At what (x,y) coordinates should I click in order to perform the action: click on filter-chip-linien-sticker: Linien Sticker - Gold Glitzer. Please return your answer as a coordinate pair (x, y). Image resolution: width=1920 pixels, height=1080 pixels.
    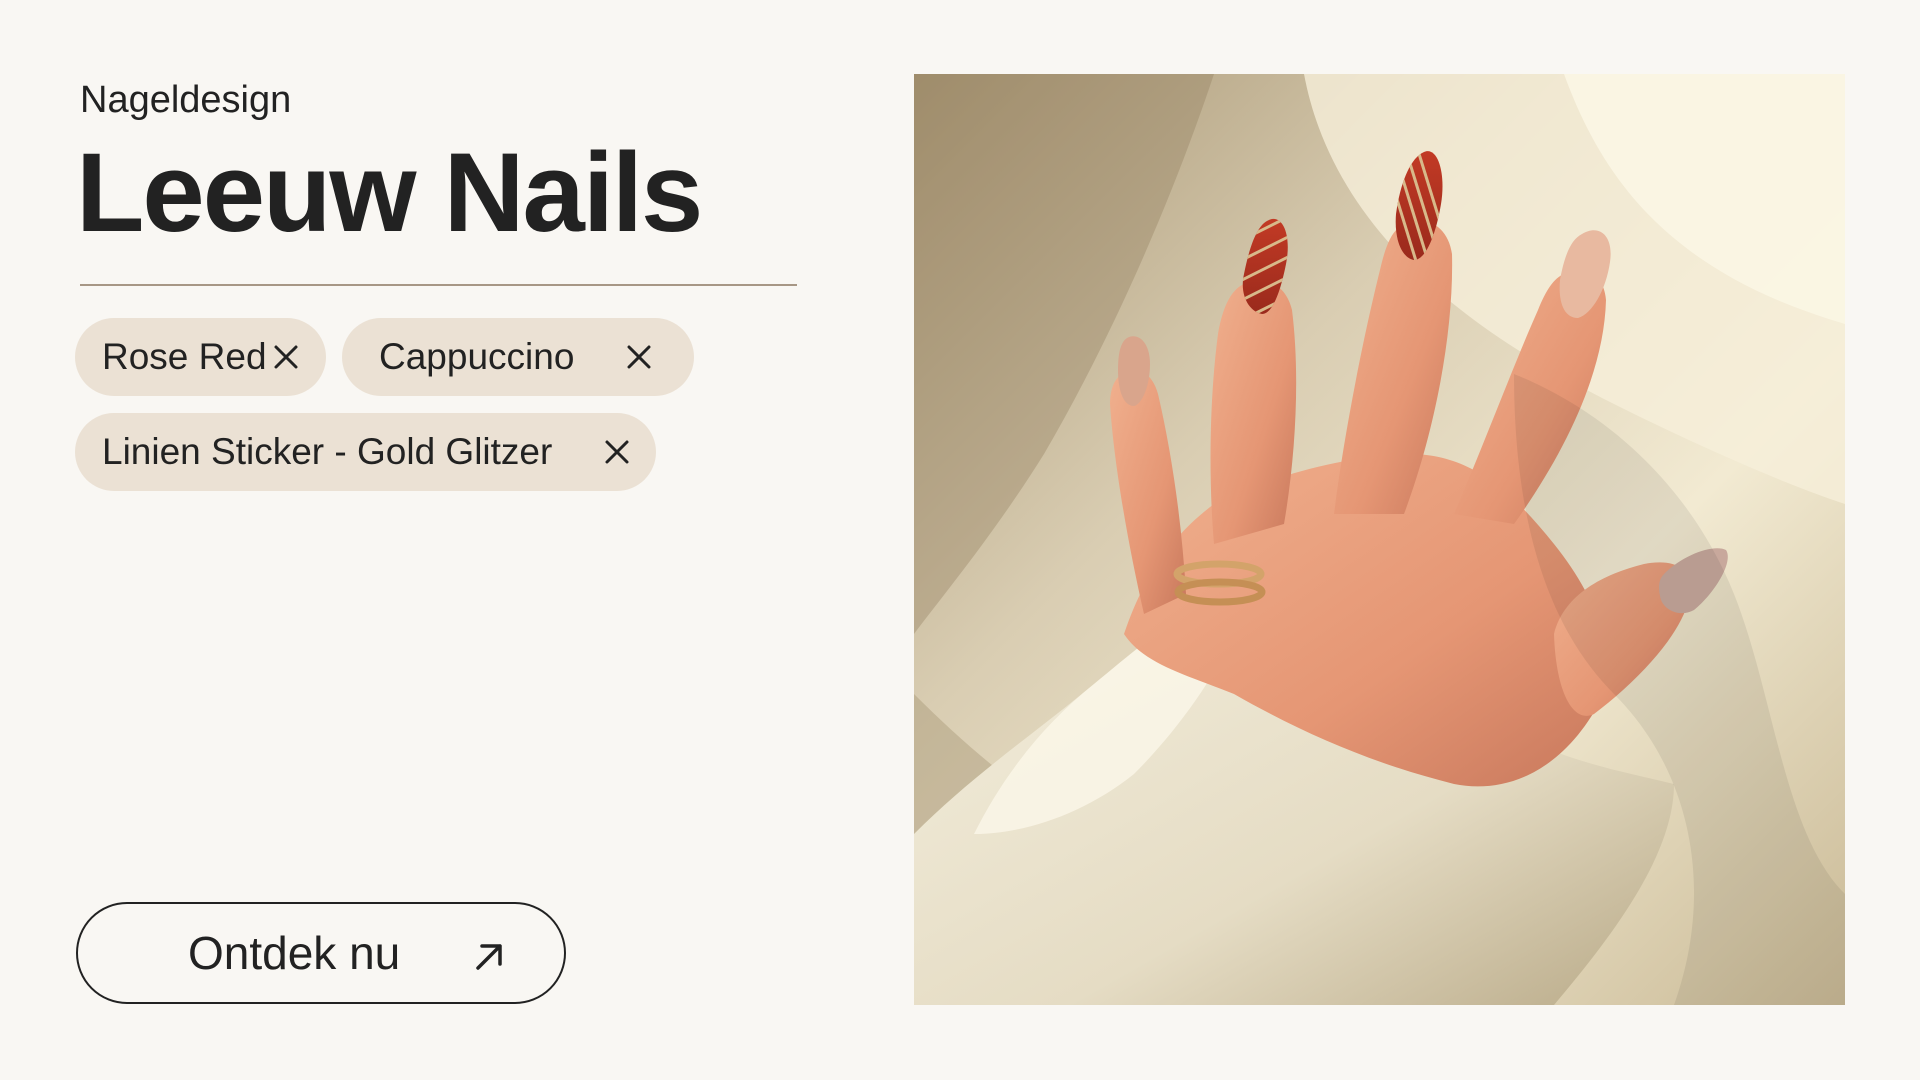
    Looking at the image, I should click on (365, 452).